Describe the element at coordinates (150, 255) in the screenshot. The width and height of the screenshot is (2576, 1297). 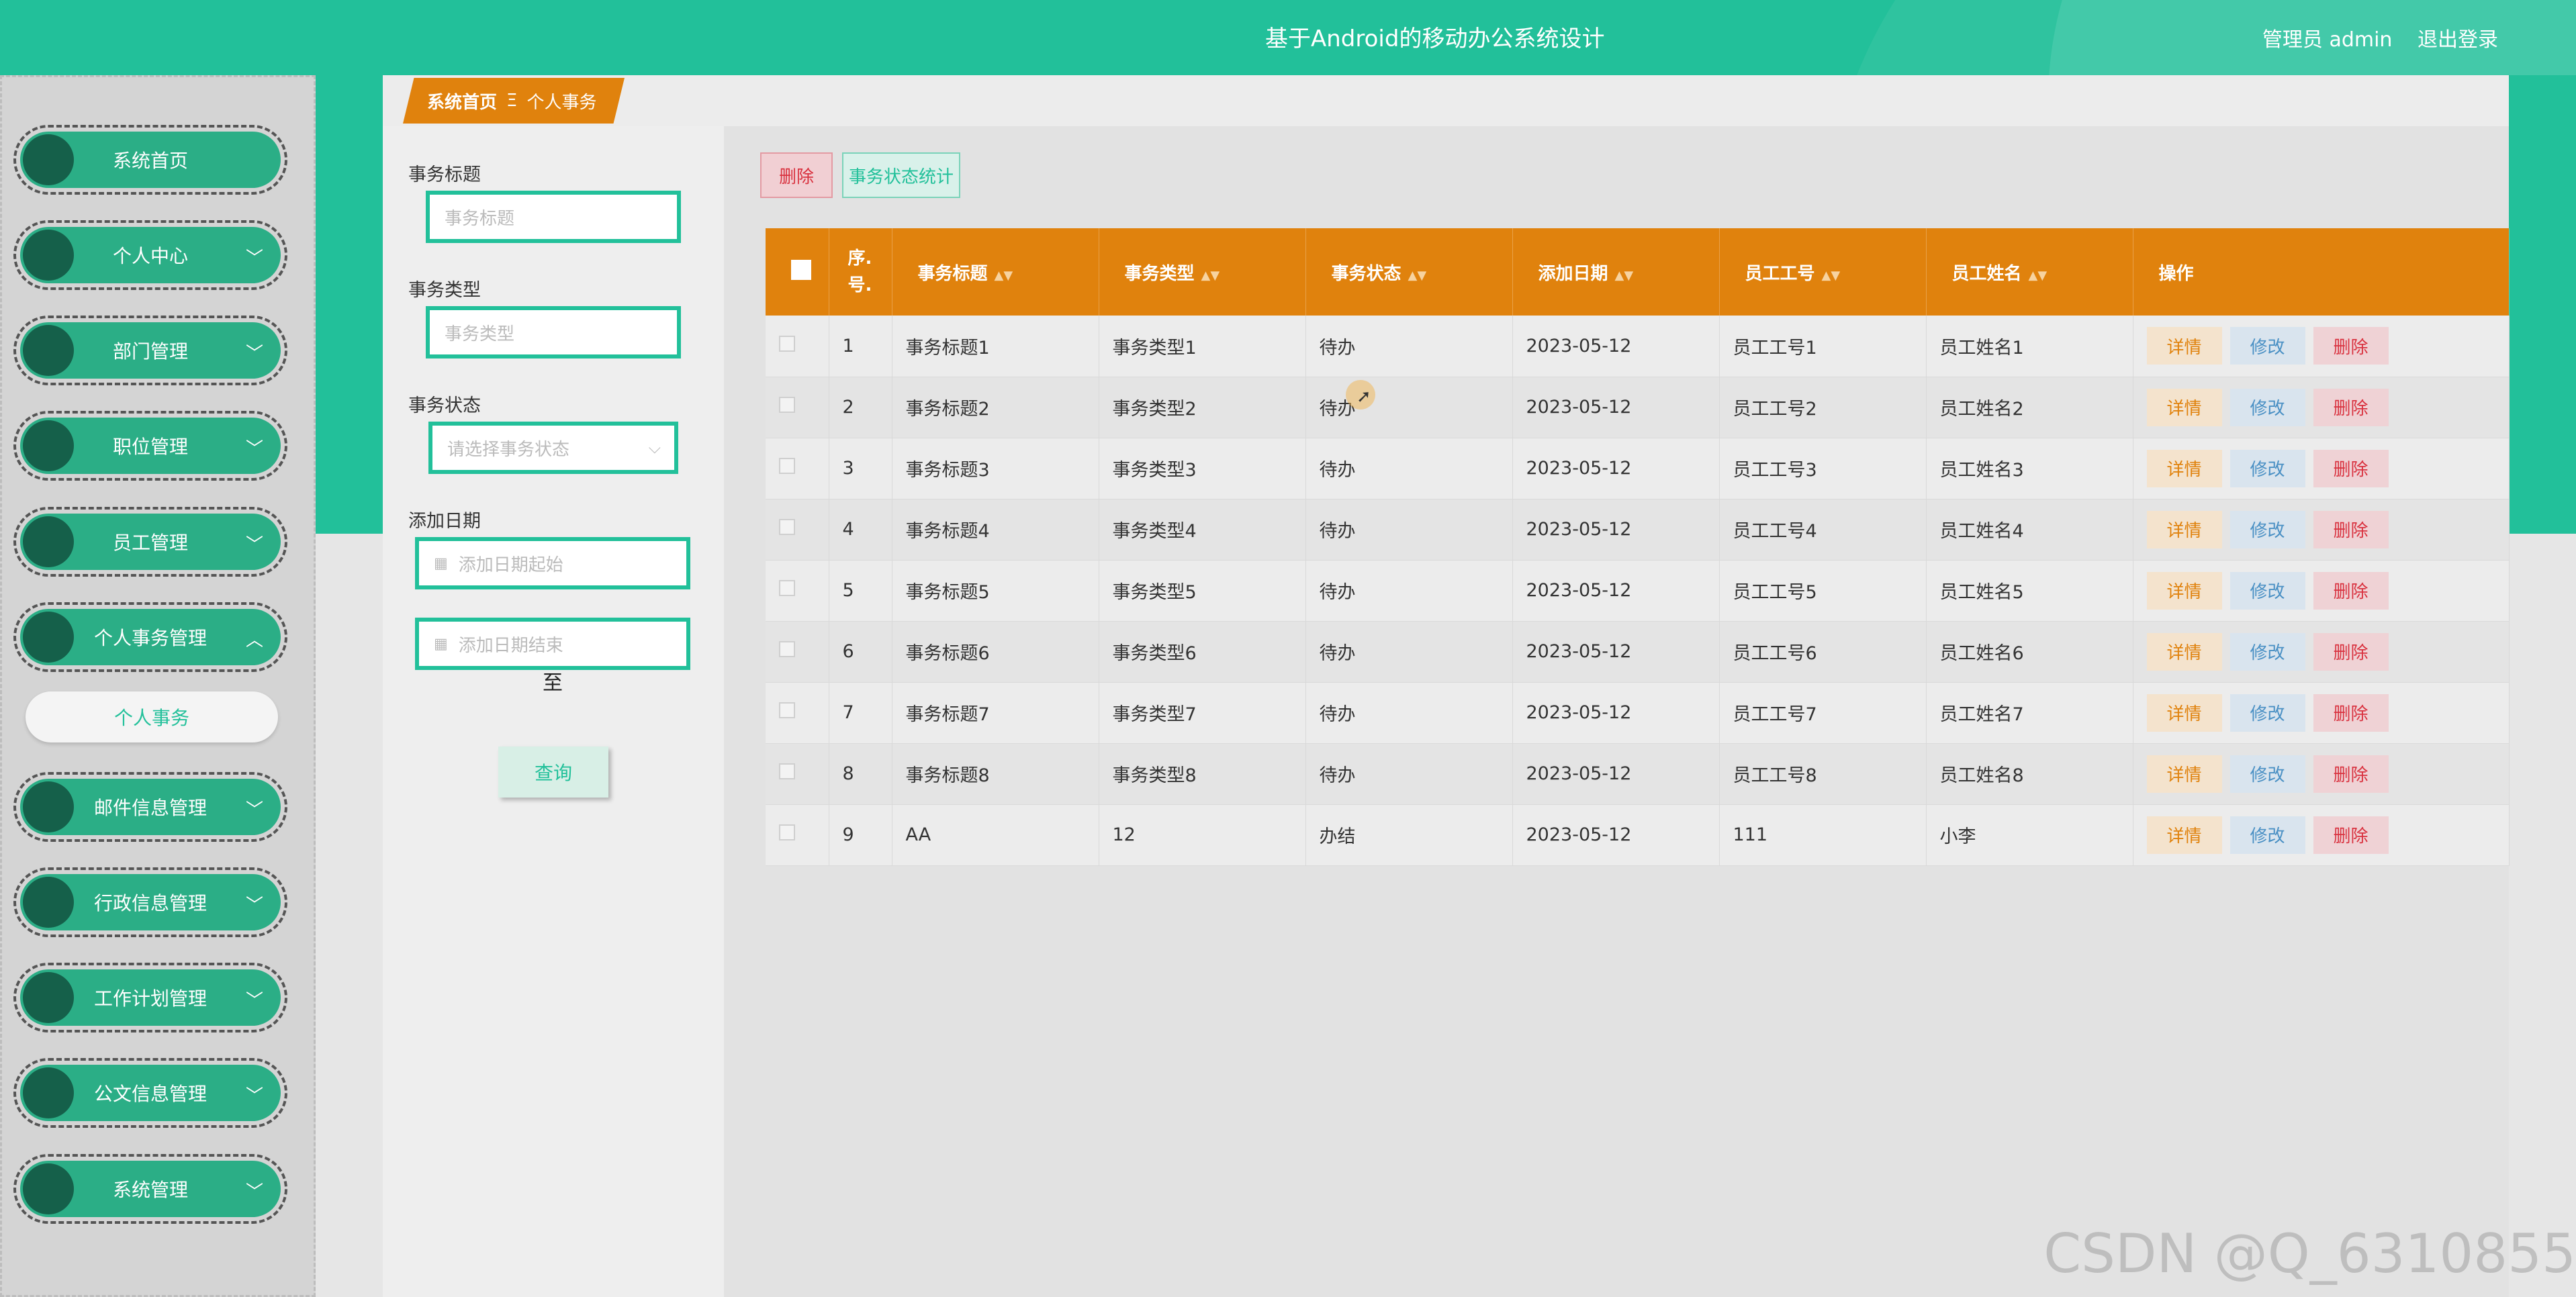
I see `sidebar-item-personal-center: 个人中心 ﹀` at that location.